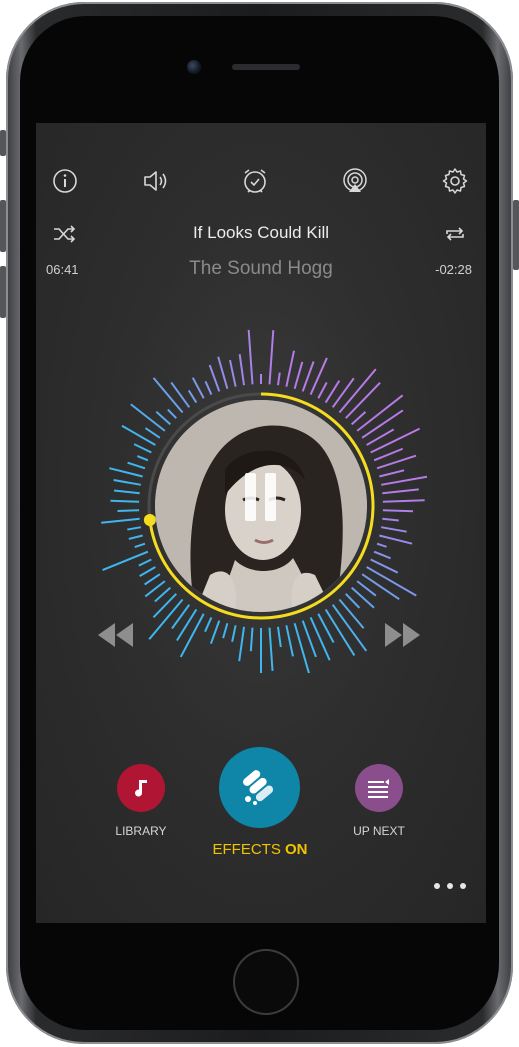  I want to click on progress-scrubber, so click(149, 520).